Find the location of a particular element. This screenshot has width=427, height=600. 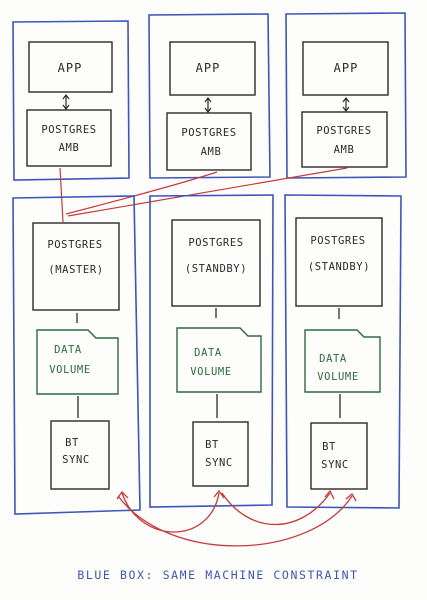

db-label-1b: (MASTER) is located at coordinates (75, 270).